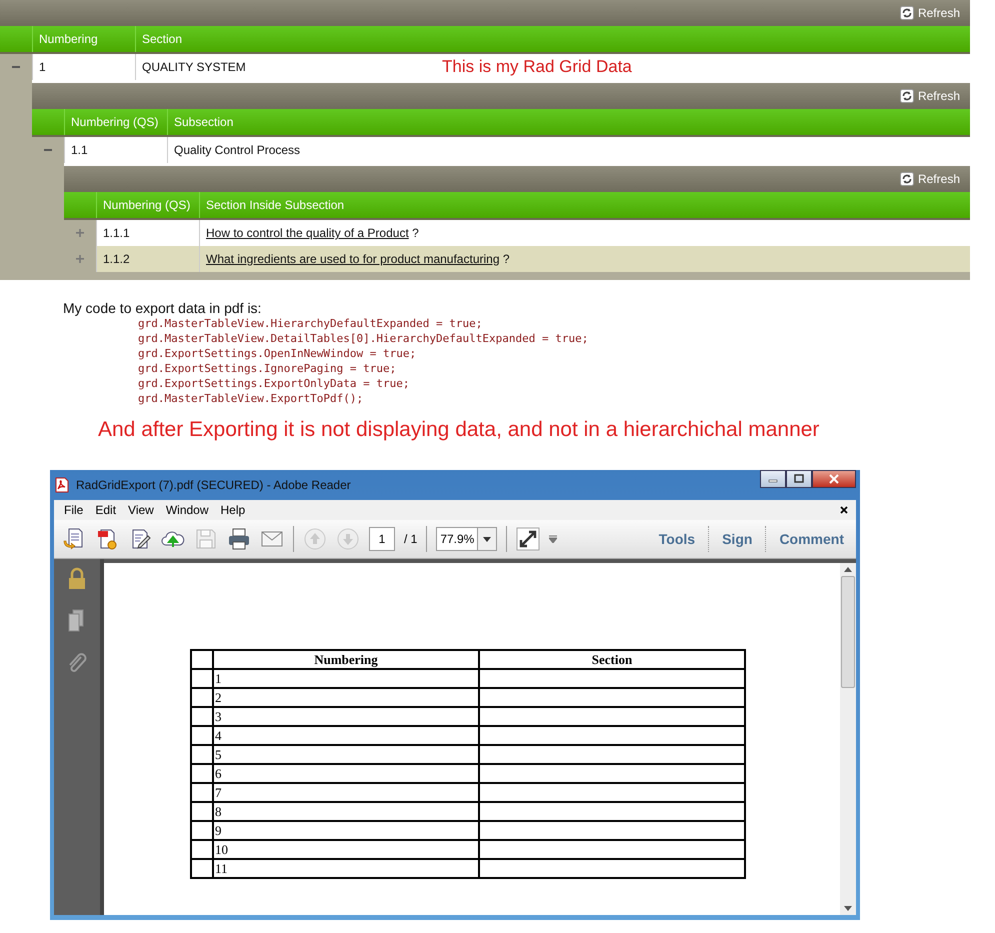 This screenshot has height=933, width=995. What do you see at coordinates (62, 485) in the screenshot?
I see `pdf-icon` at bounding box center [62, 485].